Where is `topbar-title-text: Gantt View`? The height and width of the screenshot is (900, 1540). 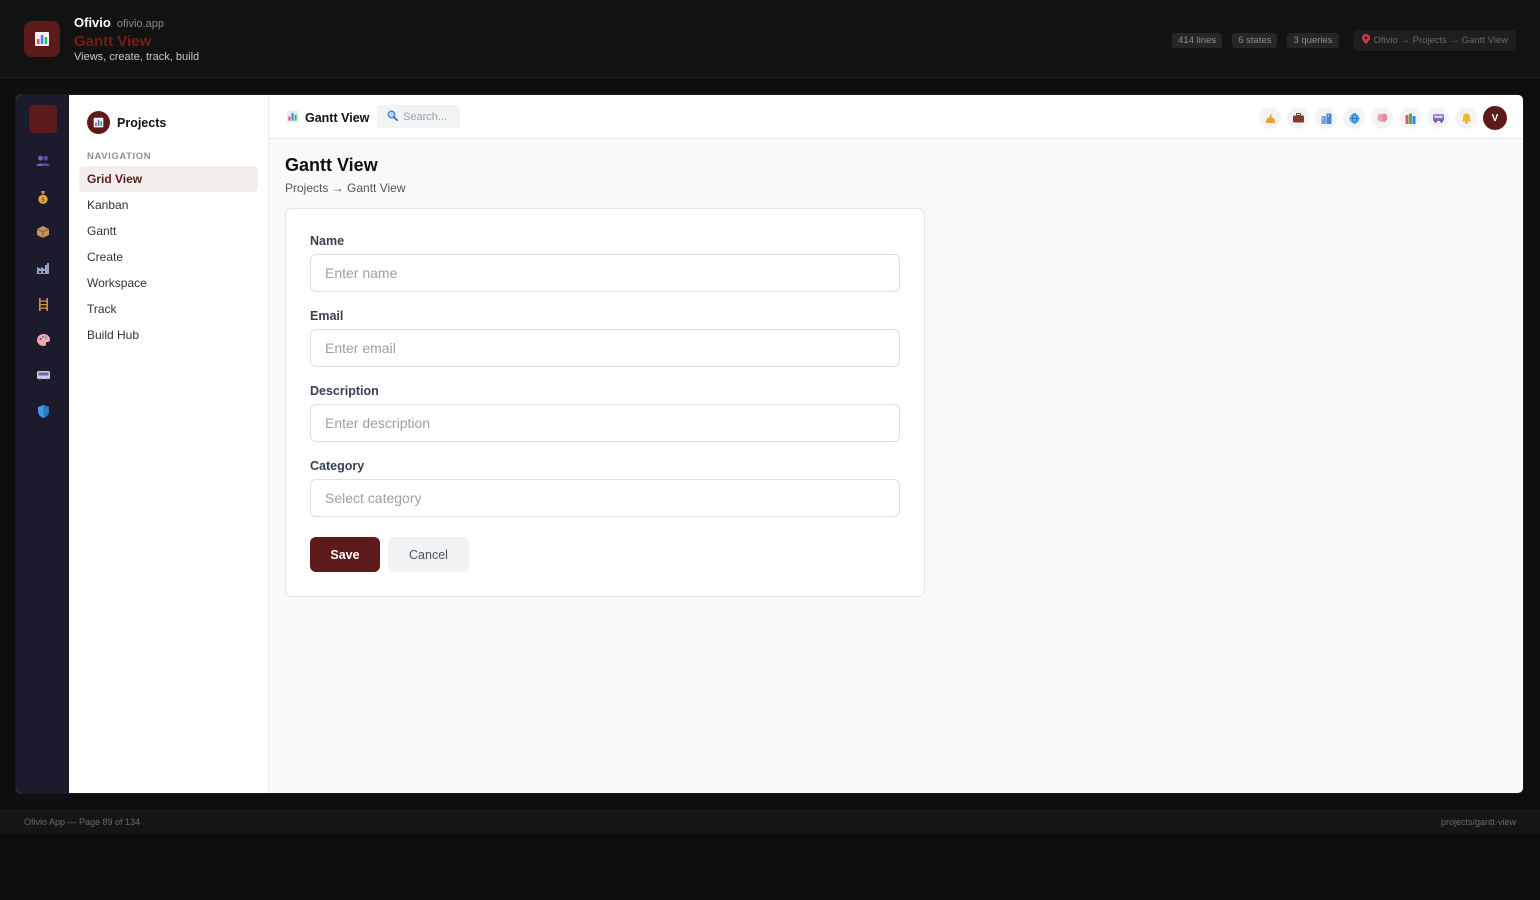 topbar-title-text: Gantt View is located at coordinates (337, 118).